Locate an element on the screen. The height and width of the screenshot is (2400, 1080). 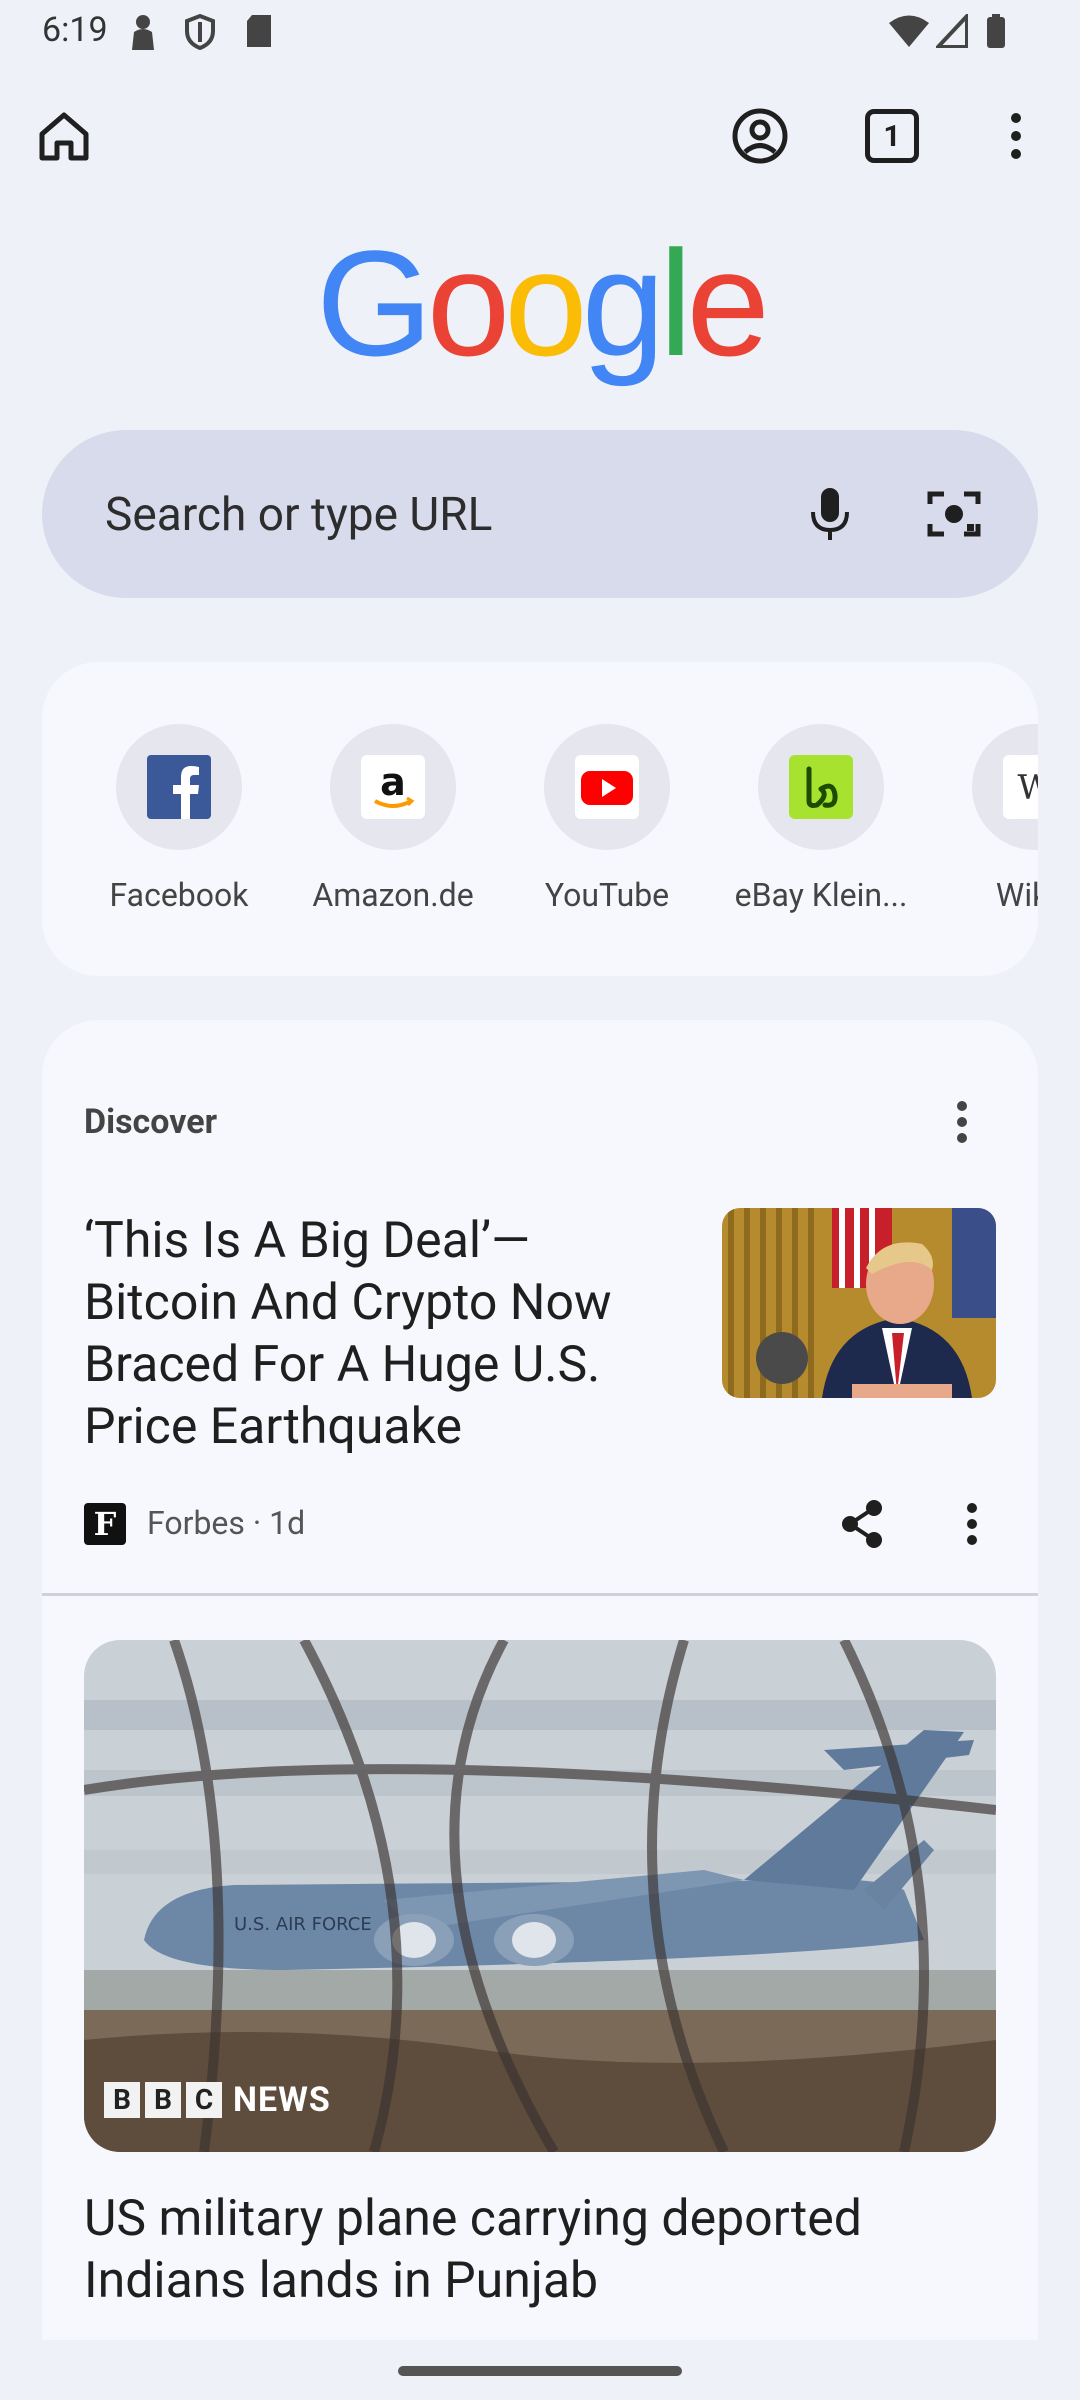
discover-menu-button is located at coordinates (962, 1122).